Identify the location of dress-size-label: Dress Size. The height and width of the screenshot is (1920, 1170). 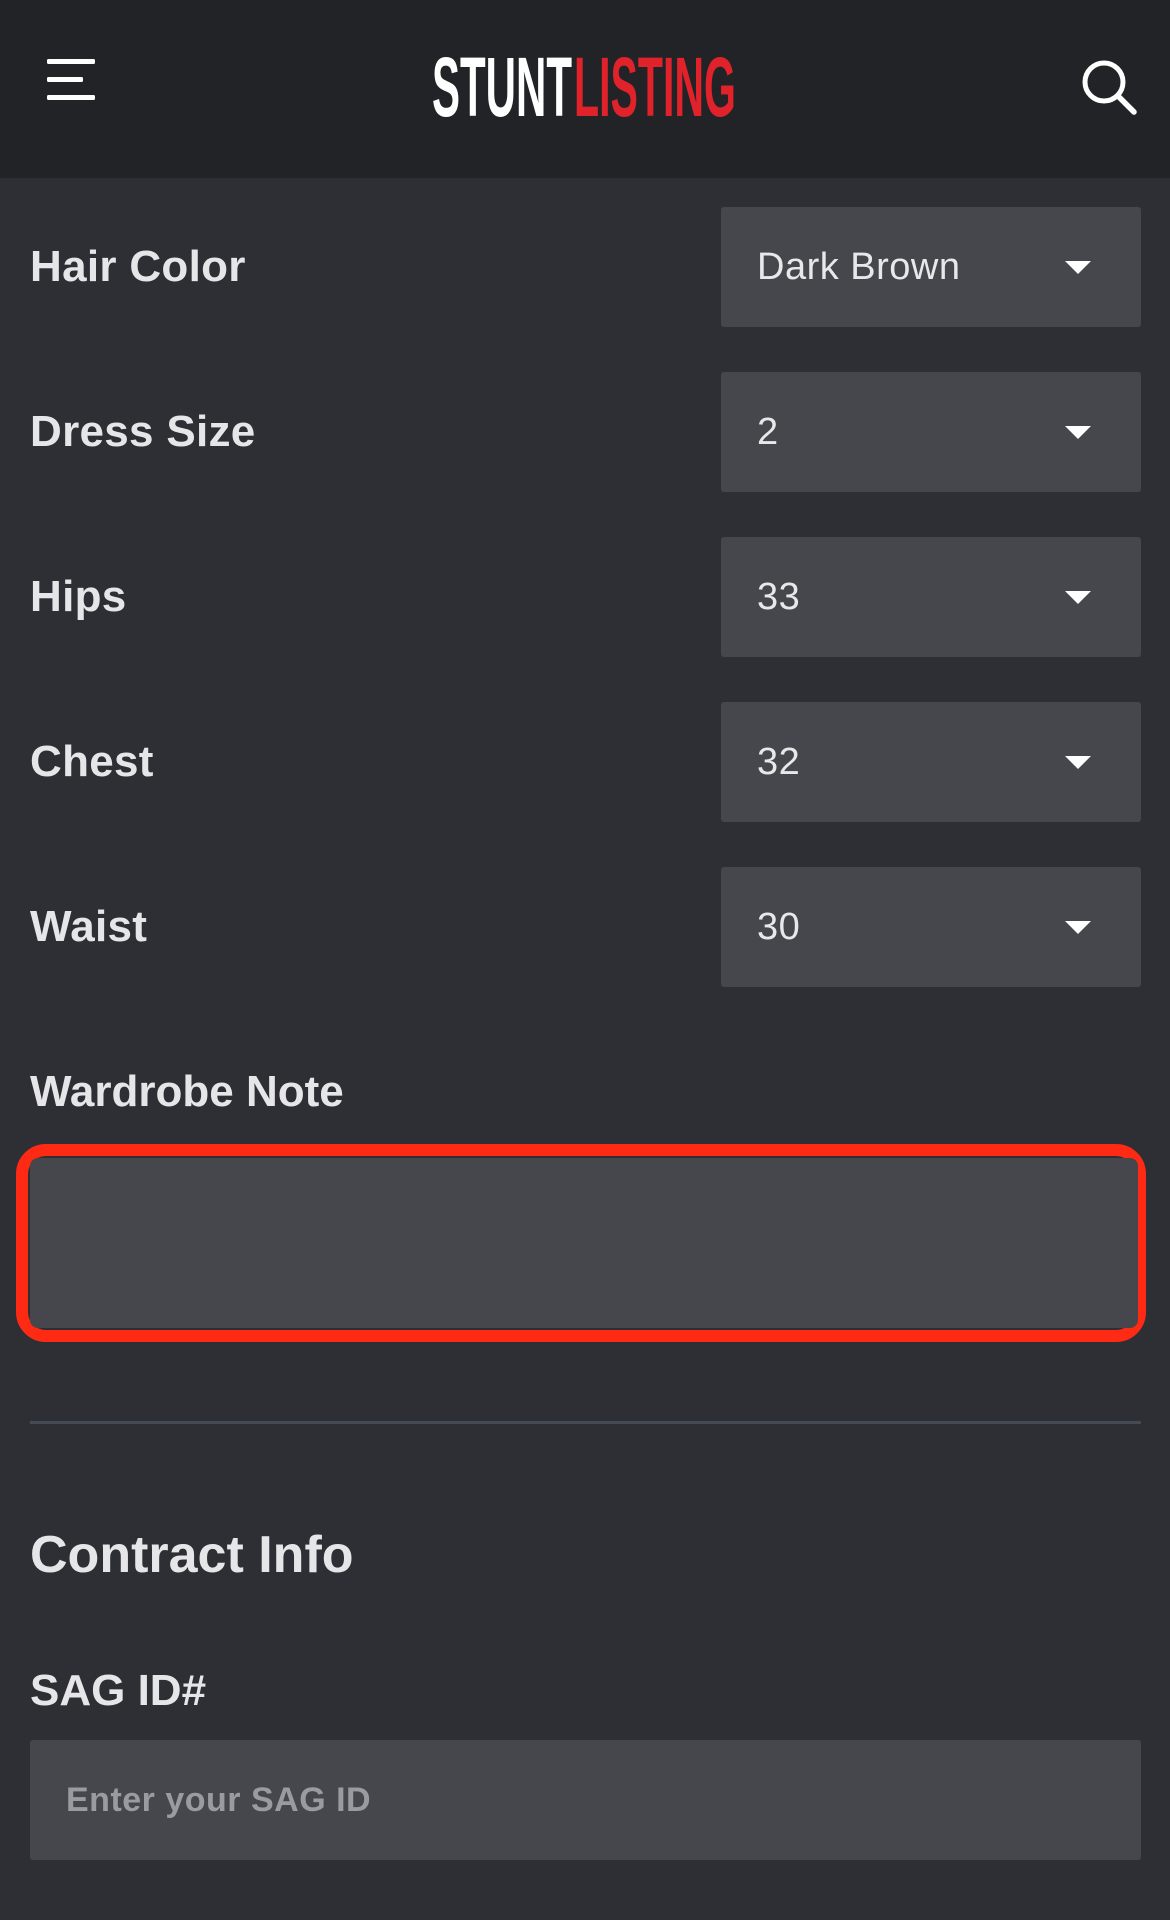
(143, 431).